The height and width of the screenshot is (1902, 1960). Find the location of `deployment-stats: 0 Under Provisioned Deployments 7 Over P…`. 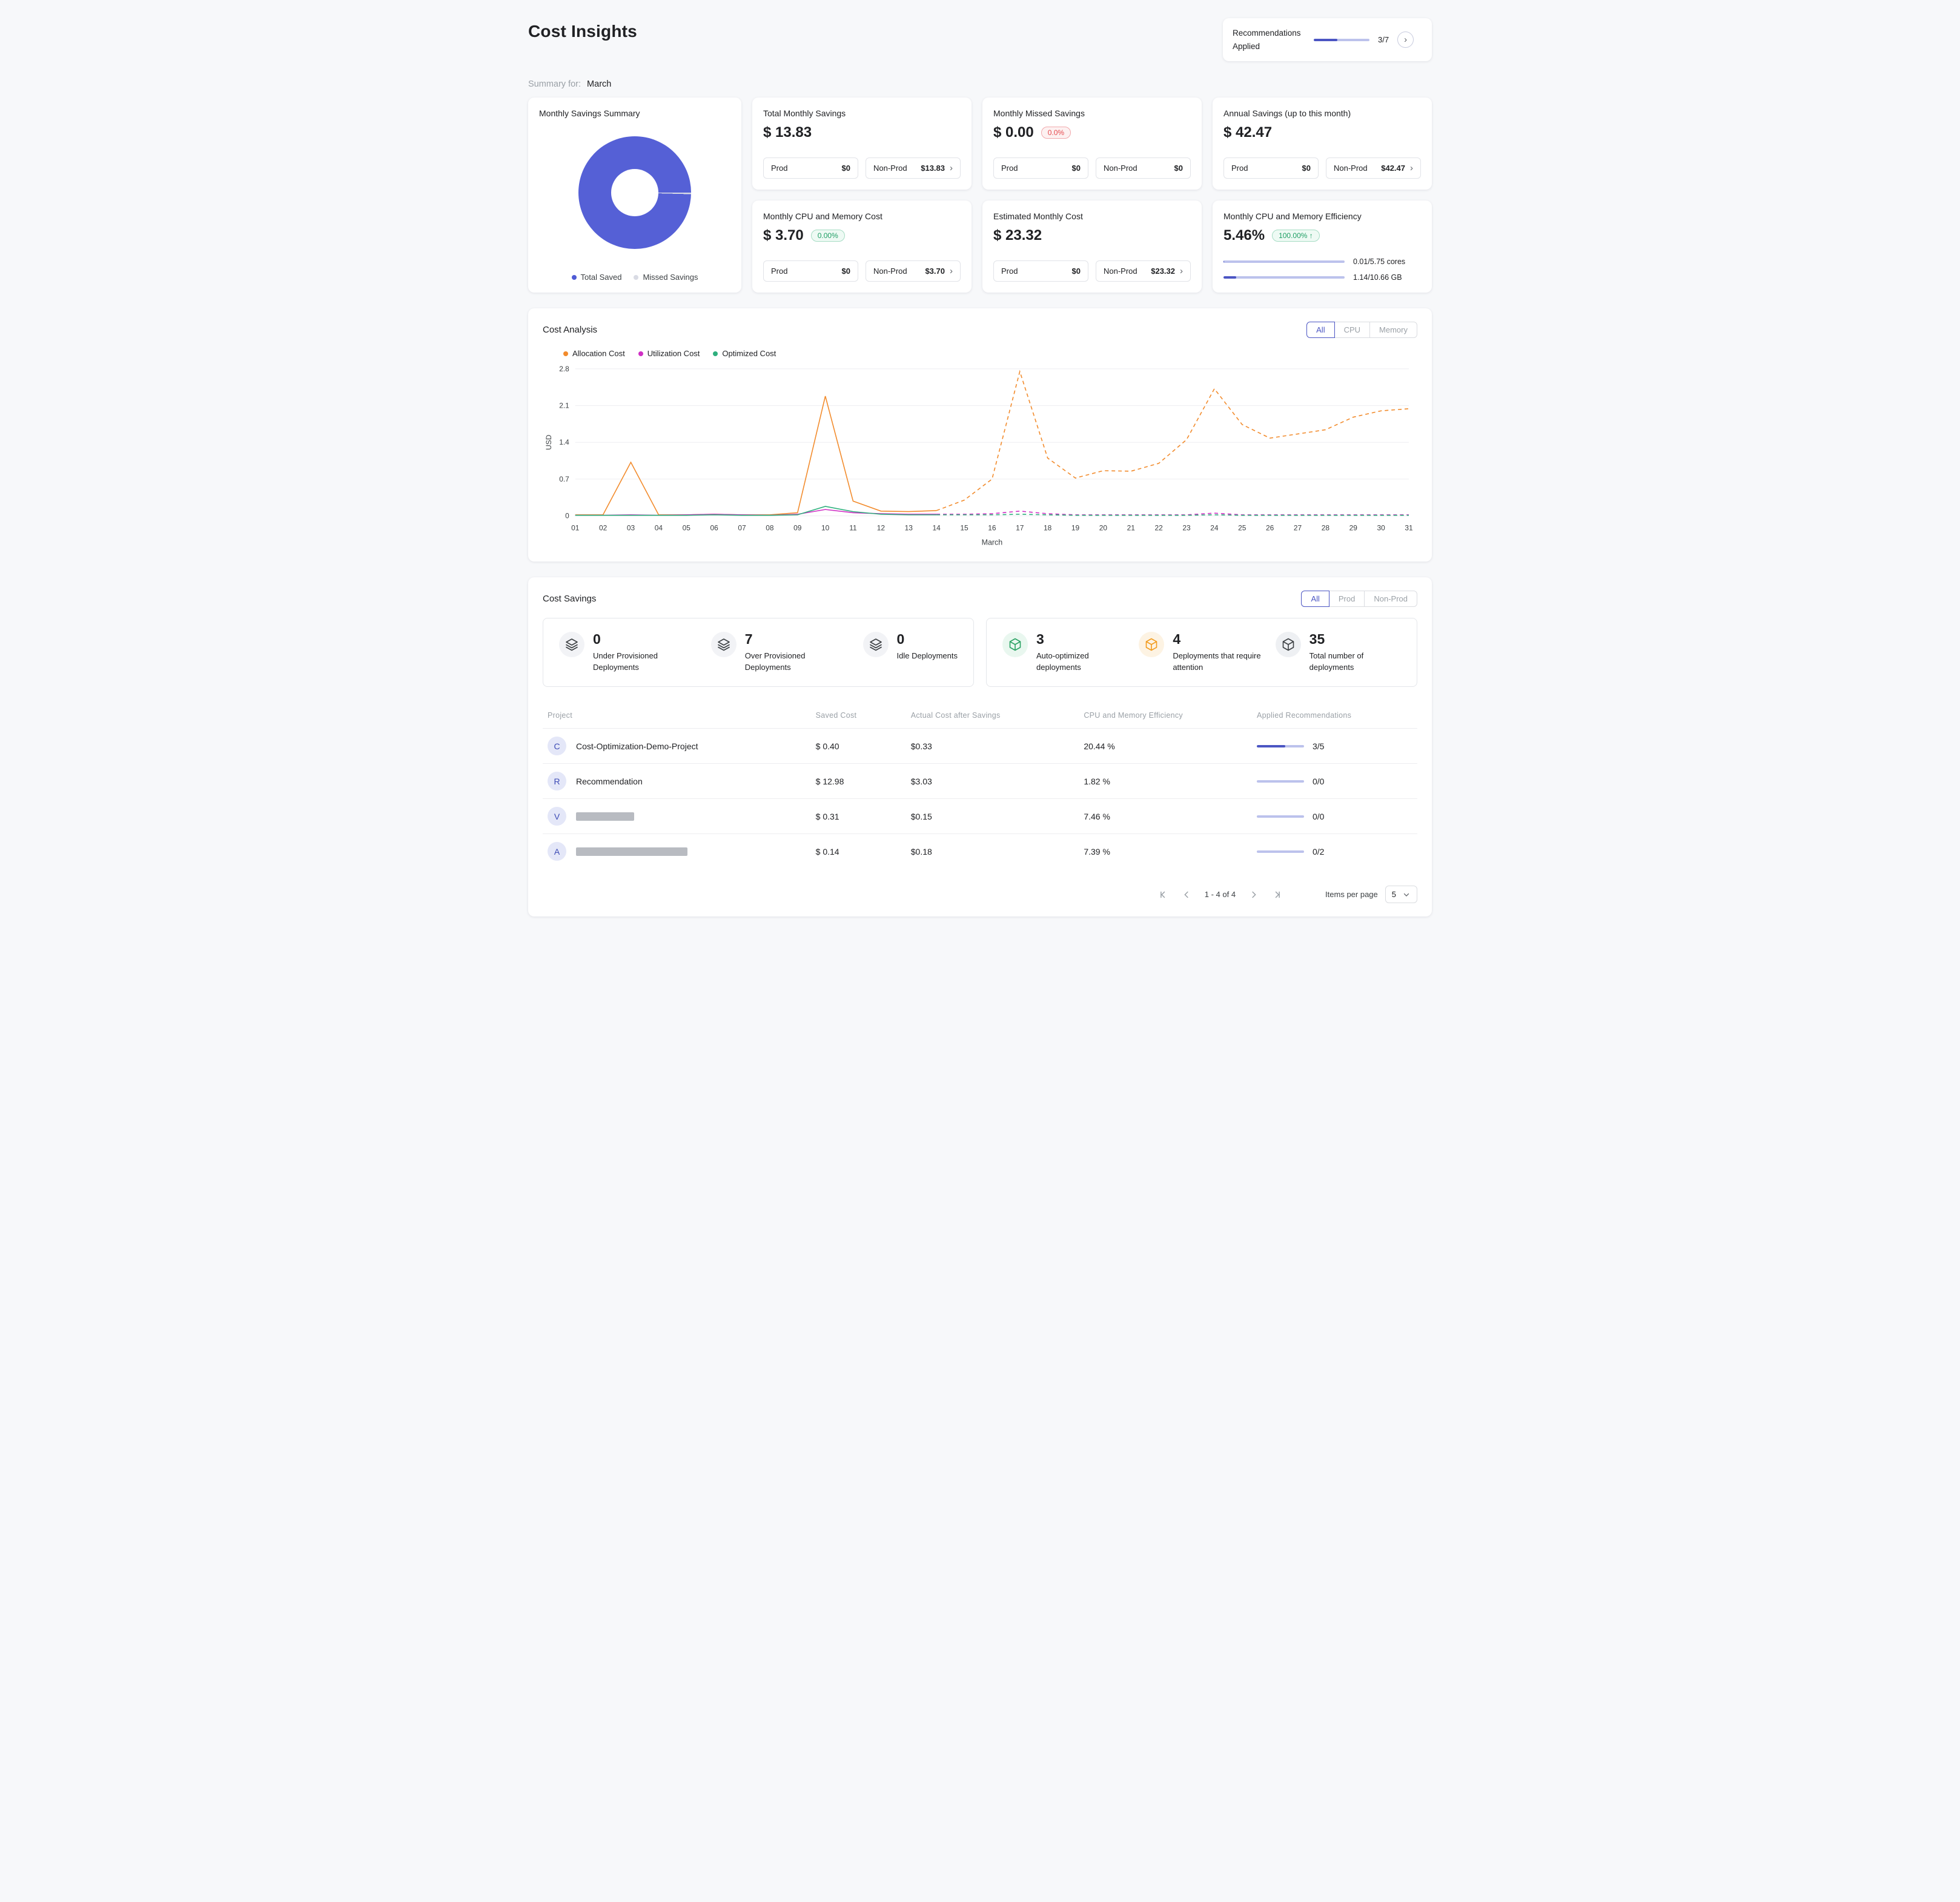

deployment-stats: 0 Under Provisioned Deployments 7 Over P… is located at coordinates (980, 653).